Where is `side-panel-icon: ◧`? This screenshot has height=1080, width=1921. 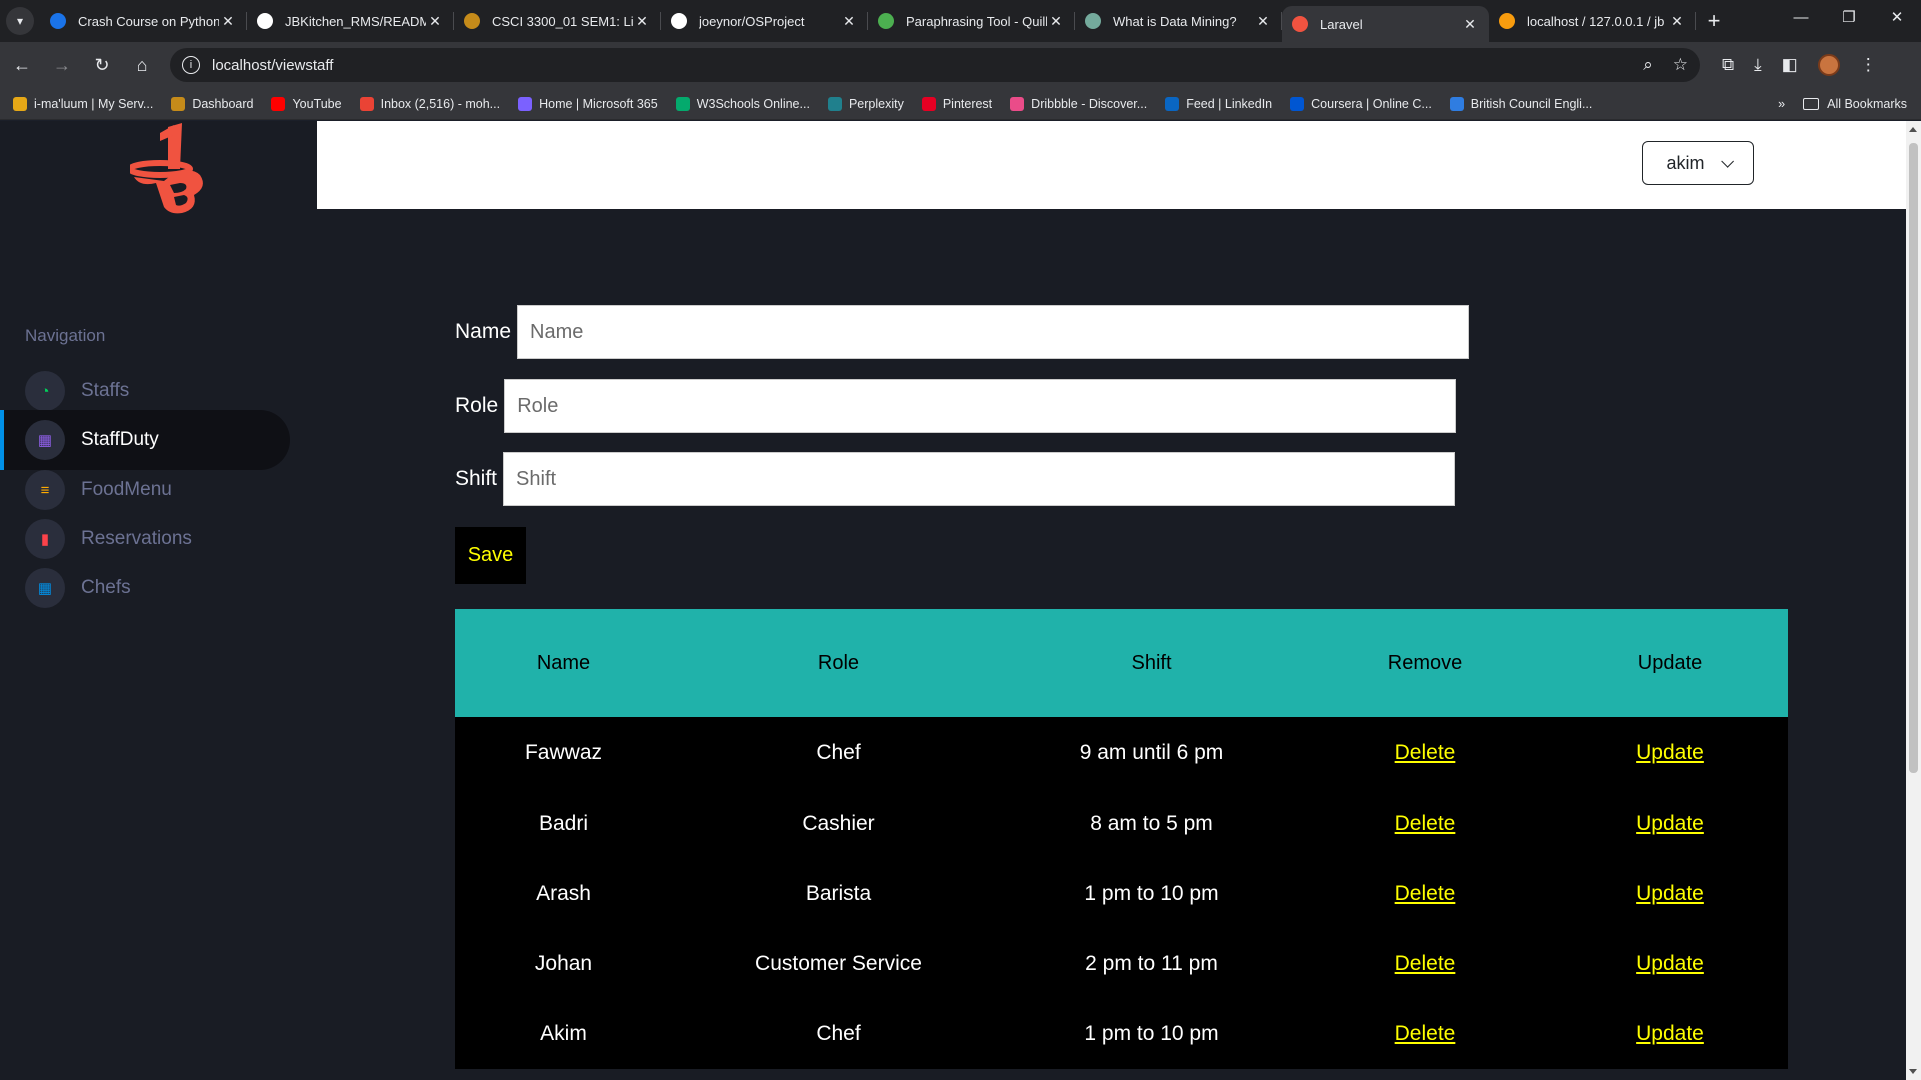 side-panel-icon: ◧ is located at coordinates (1790, 65).